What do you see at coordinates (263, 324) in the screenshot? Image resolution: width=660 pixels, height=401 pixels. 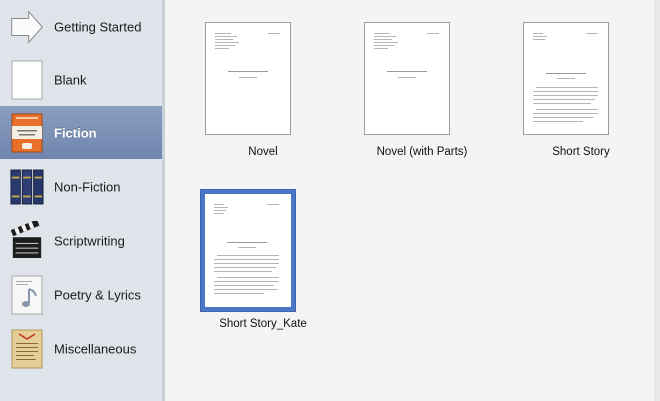 I see `template-label: Short Story_Kate` at bounding box center [263, 324].